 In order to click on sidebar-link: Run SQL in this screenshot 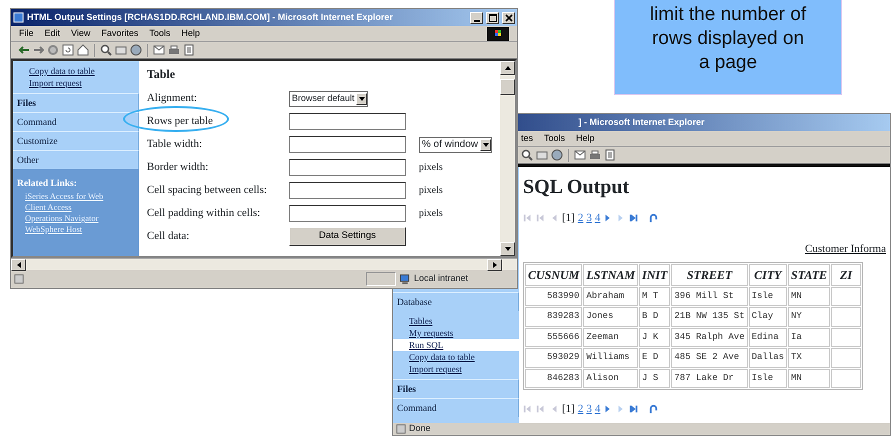, I will do `click(456, 345)`.